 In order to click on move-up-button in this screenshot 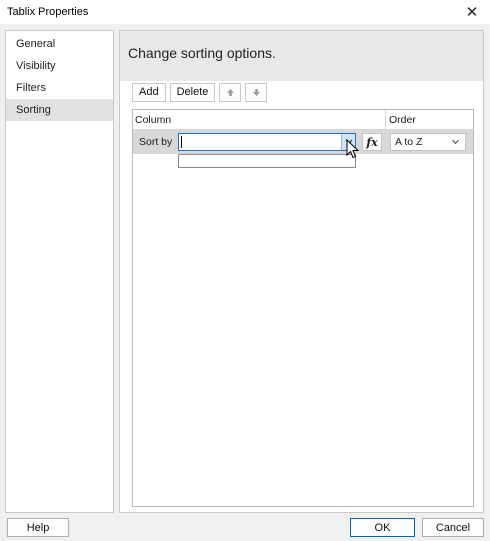, I will do `click(230, 92)`.